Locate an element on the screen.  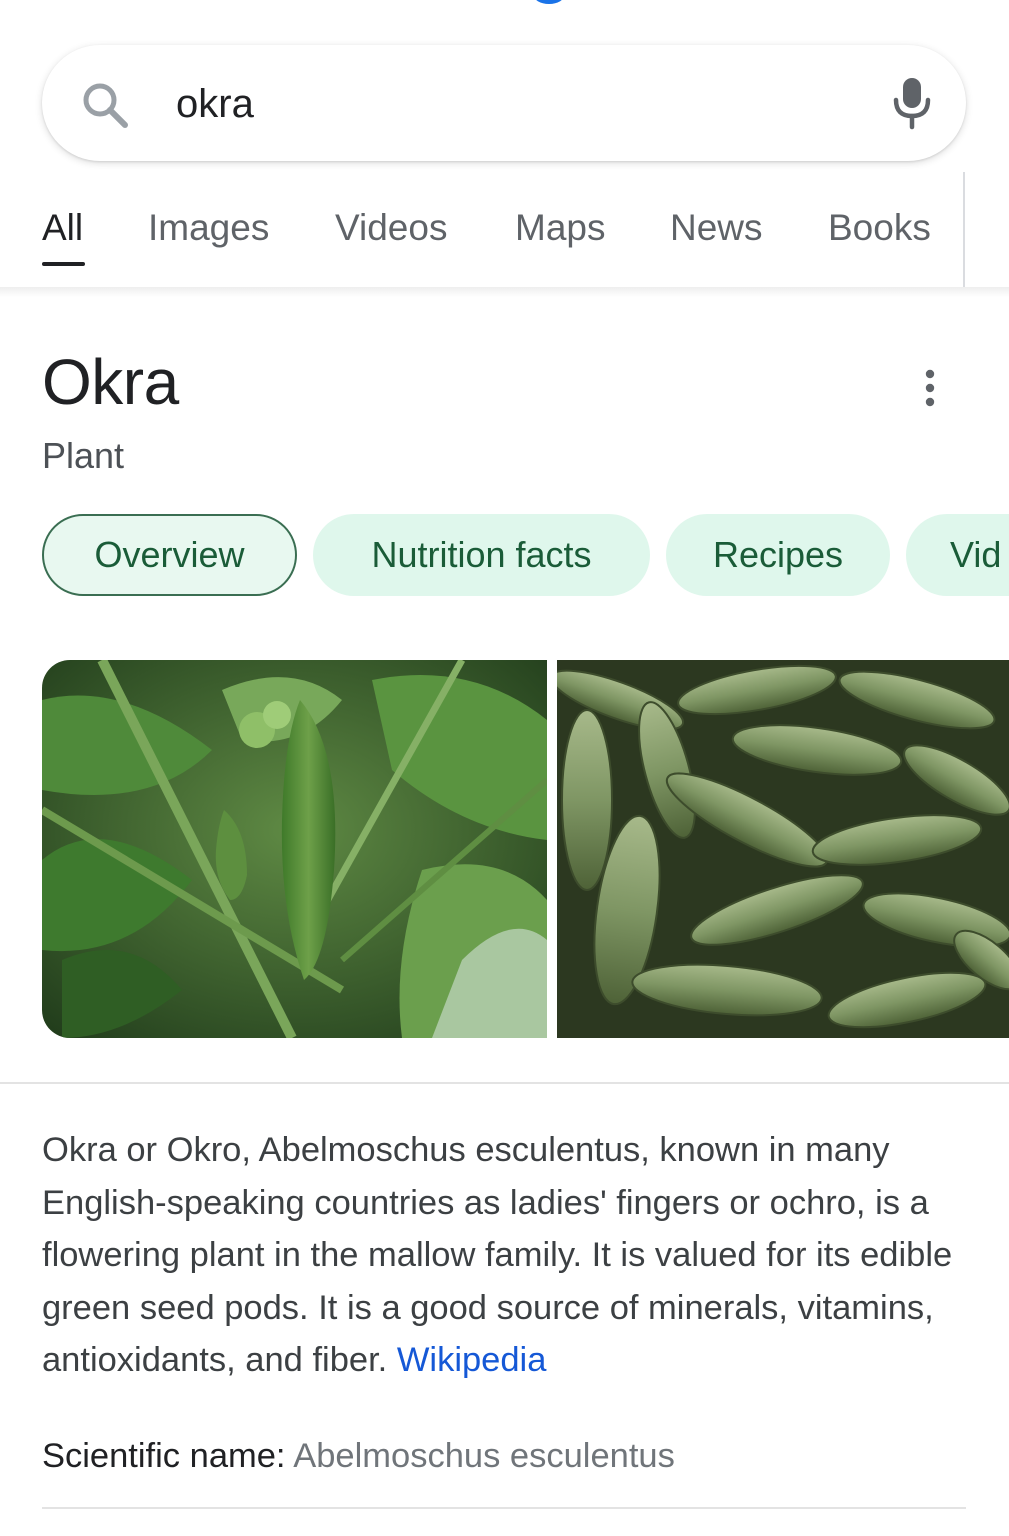
chip-nutrition-facts: Nutrition facts is located at coordinates (481, 555).